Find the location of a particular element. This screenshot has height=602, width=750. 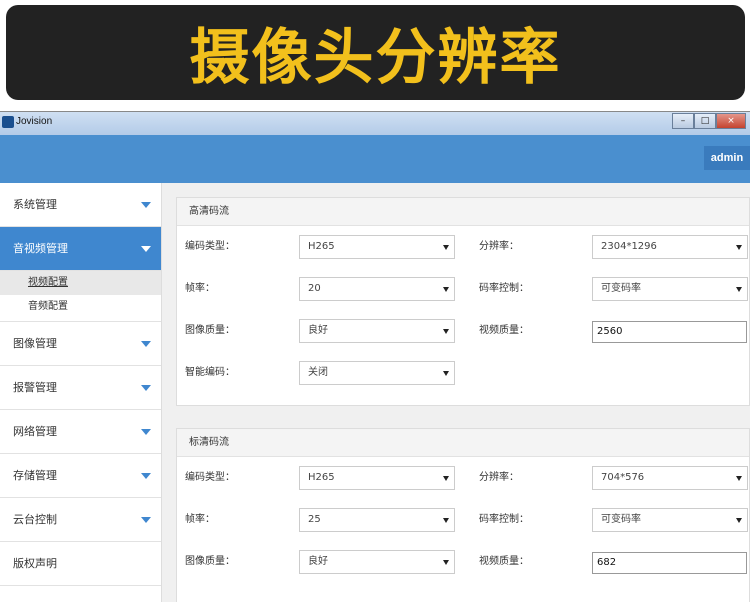

close-button: × is located at coordinates (731, 121).